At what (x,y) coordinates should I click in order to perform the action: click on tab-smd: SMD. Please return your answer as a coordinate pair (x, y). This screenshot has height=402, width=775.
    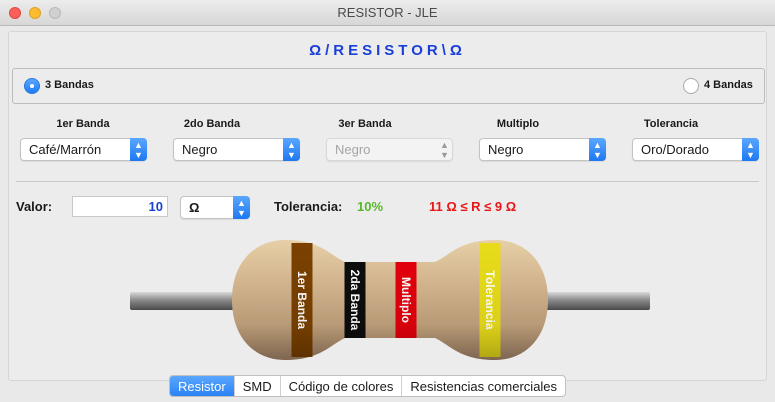
    Looking at the image, I should click on (258, 386).